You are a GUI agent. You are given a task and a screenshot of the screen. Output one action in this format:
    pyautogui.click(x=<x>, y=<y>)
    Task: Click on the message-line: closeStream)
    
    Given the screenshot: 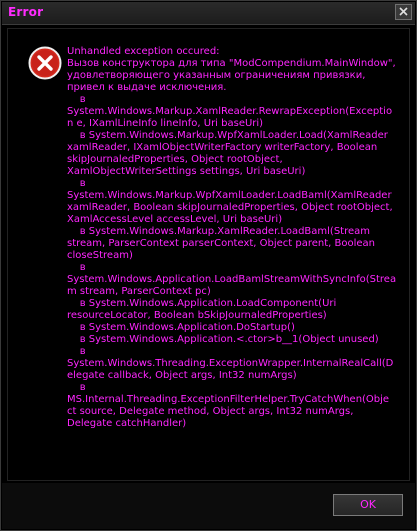 What is the action you would take?
    pyautogui.click(x=100, y=255)
    